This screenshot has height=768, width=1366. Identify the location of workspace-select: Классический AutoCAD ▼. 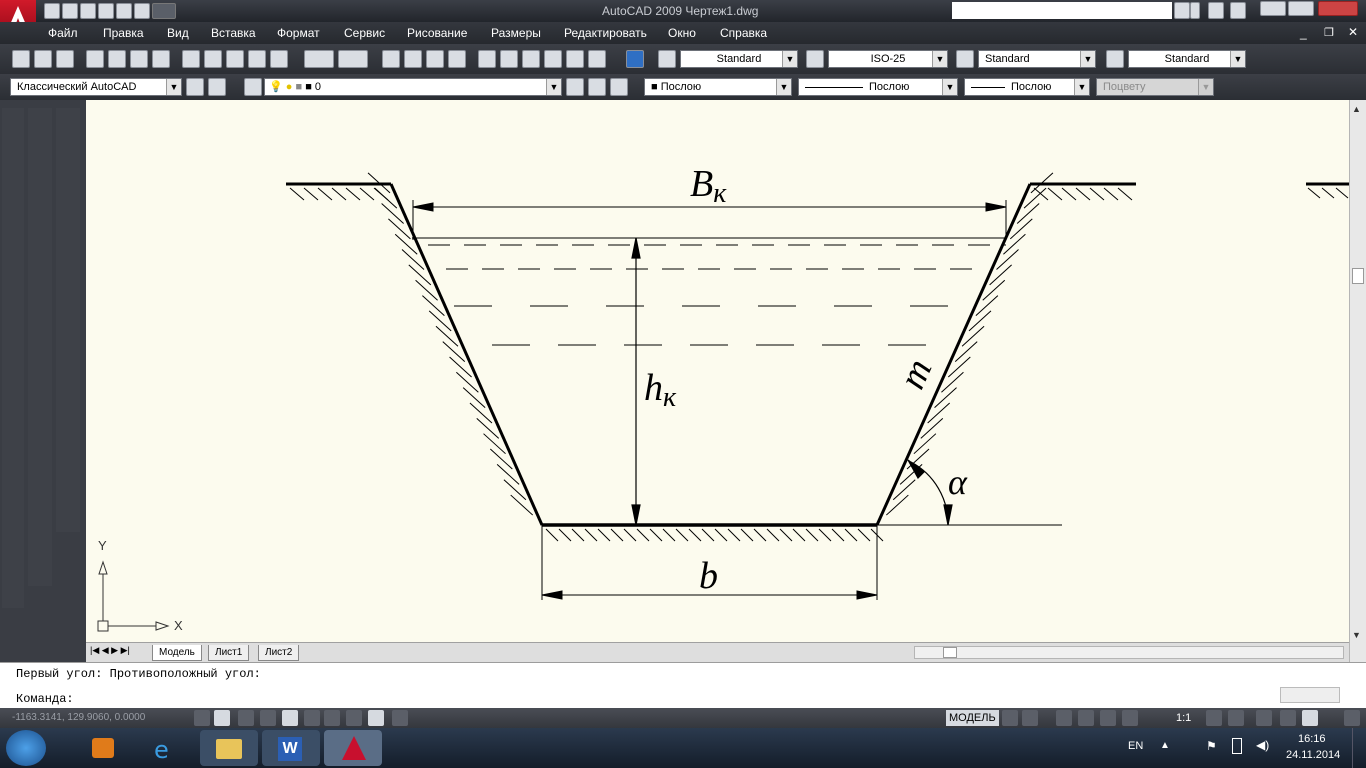
(96, 87).